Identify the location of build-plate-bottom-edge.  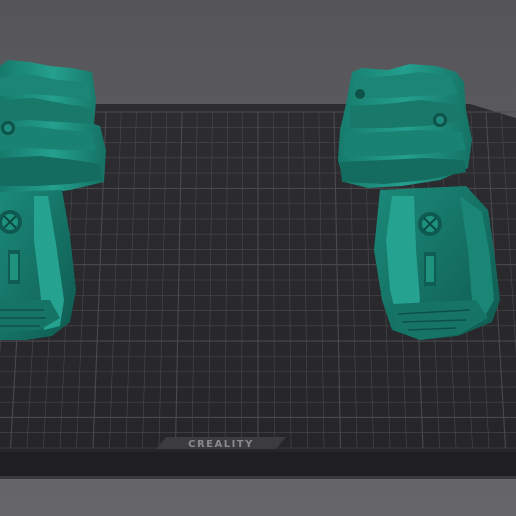
(258, 477).